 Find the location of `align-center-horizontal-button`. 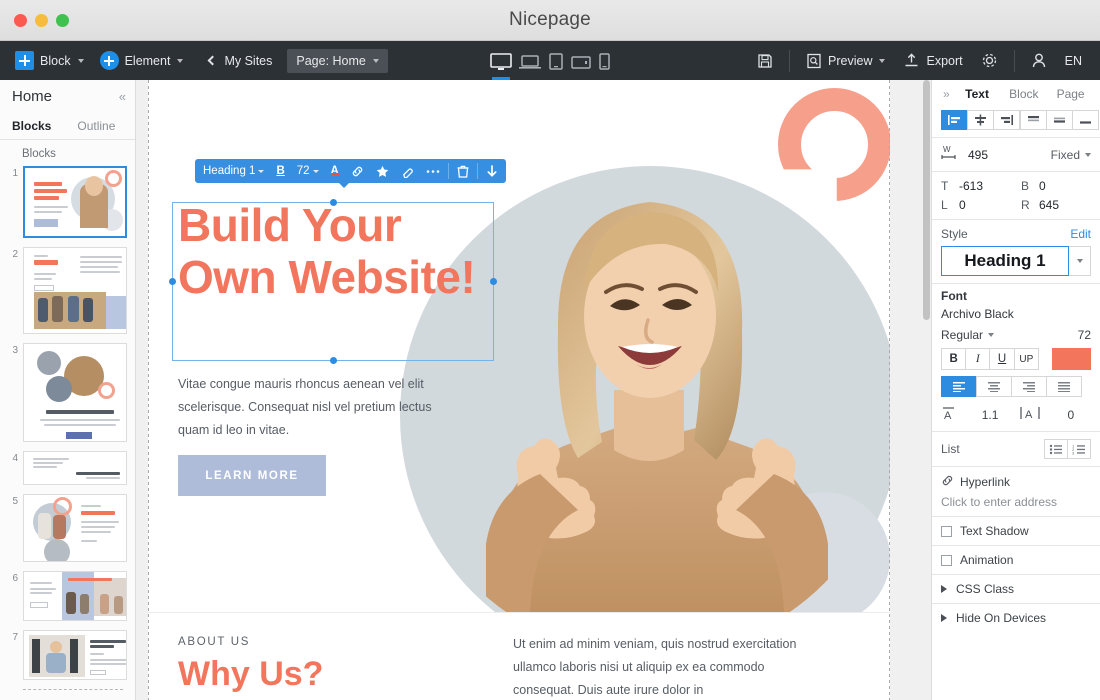

align-center-horizontal-button is located at coordinates (980, 120).